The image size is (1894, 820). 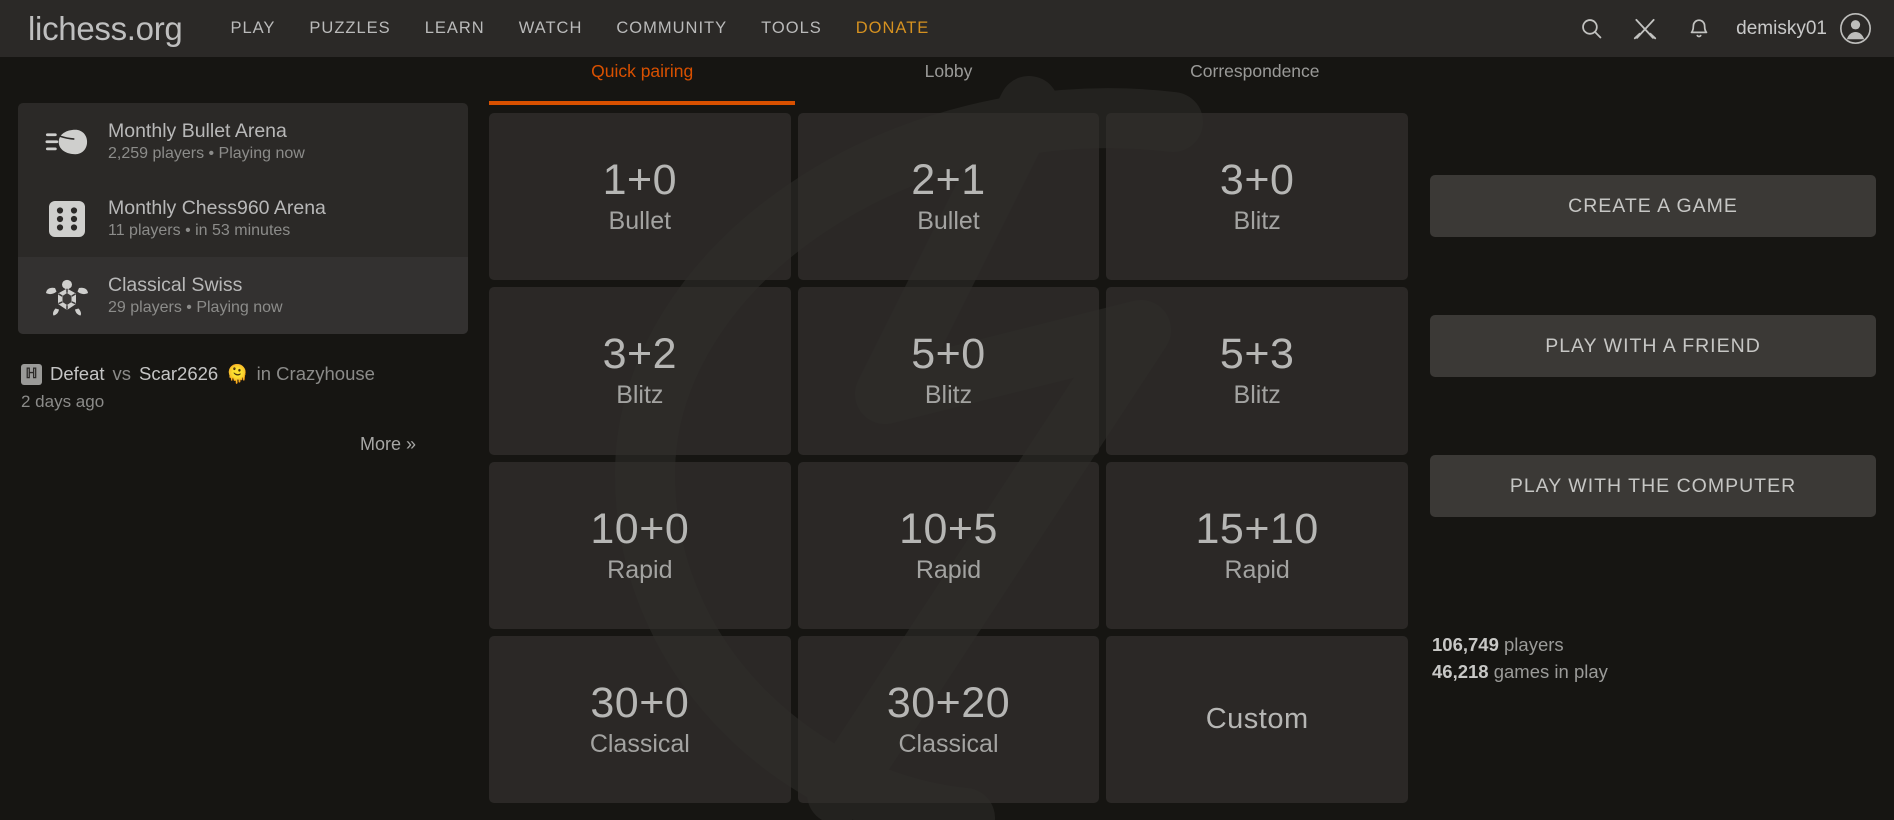 I want to click on games-count-value: 46,218, so click(x=1460, y=671).